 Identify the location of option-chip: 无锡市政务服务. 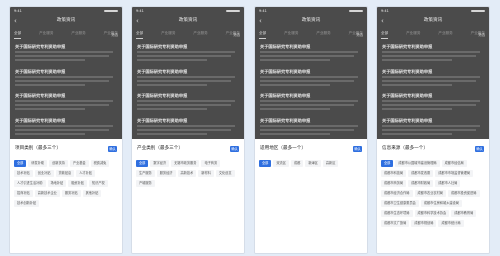
(185, 163).